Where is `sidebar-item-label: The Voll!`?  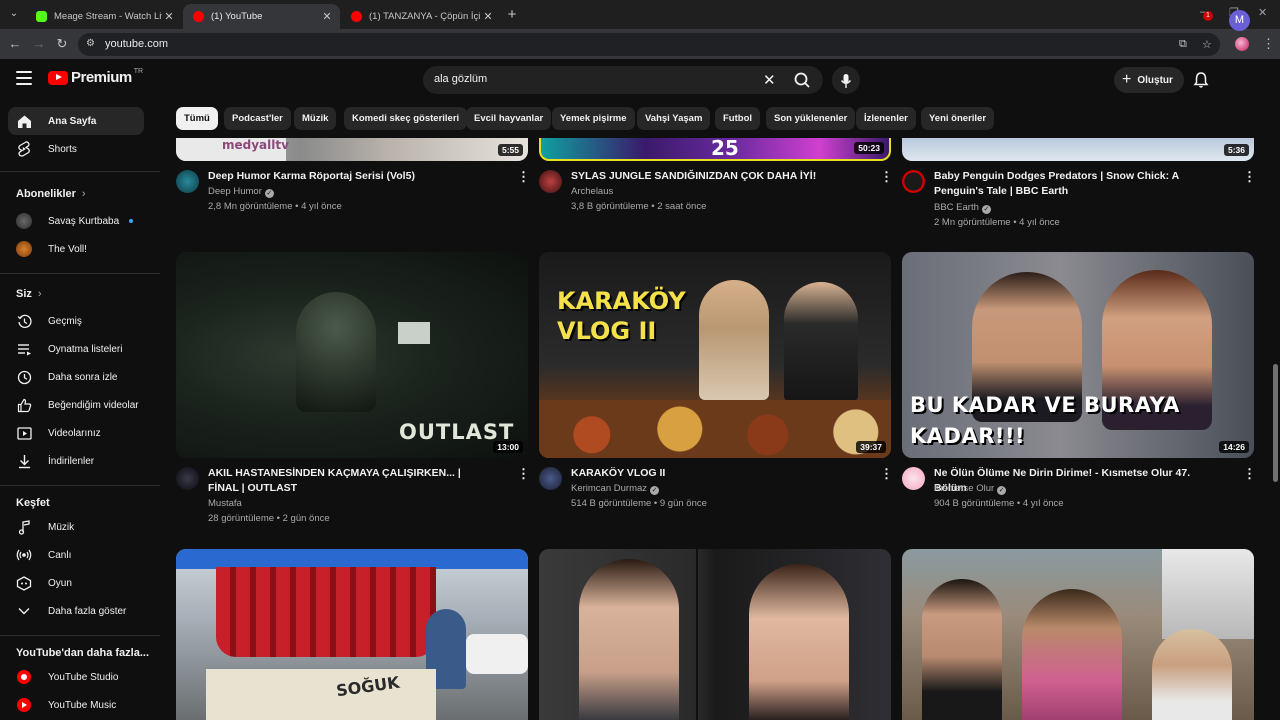 sidebar-item-label: The Voll! is located at coordinates (67, 249).